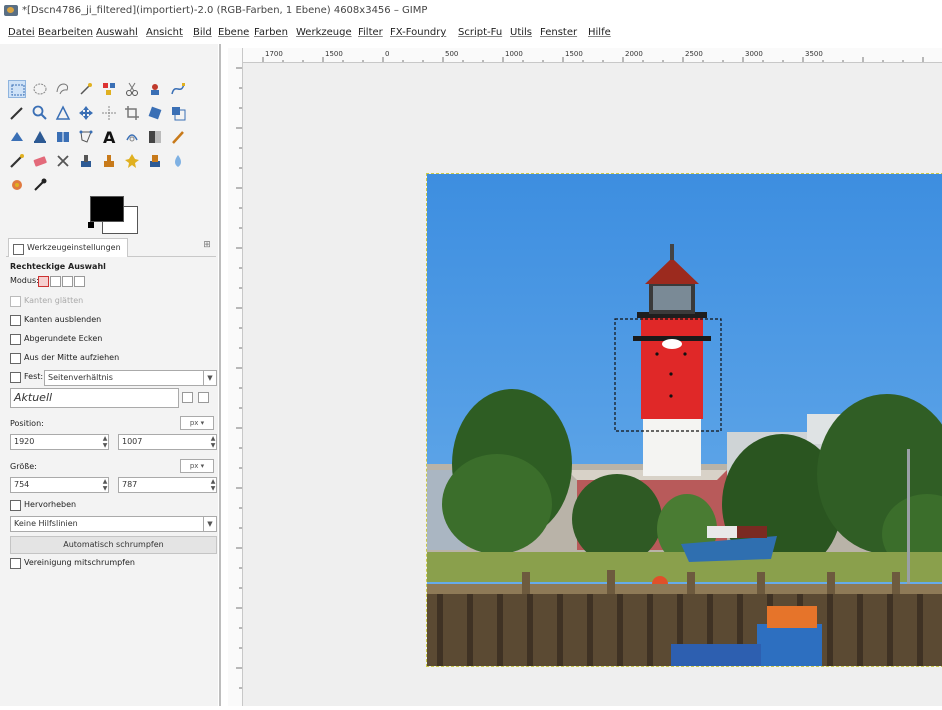  What do you see at coordinates (59, 442) in the screenshot?
I see `position-x-input: 1920 ▲ ▼` at bounding box center [59, 442].